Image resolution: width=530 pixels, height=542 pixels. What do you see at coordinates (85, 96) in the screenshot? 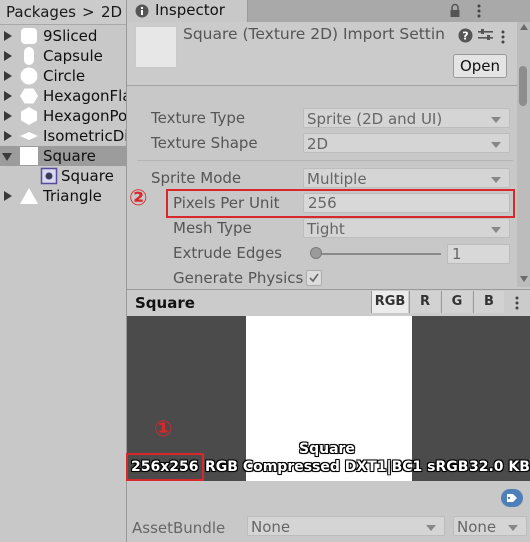
I see `tree-item-label: HexagonFla` at bounding box center [85, 96].